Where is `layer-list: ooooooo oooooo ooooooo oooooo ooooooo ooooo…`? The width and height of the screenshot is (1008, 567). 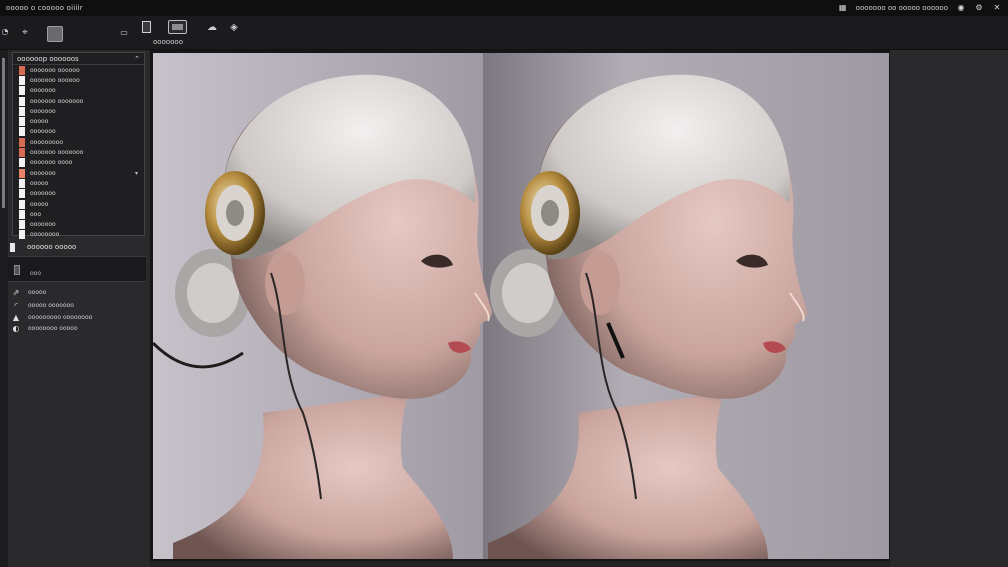 layer-list: ooooooo oooooo ooooooo oooooo ooooooo ooooo… is located at coordinates (78, 152).